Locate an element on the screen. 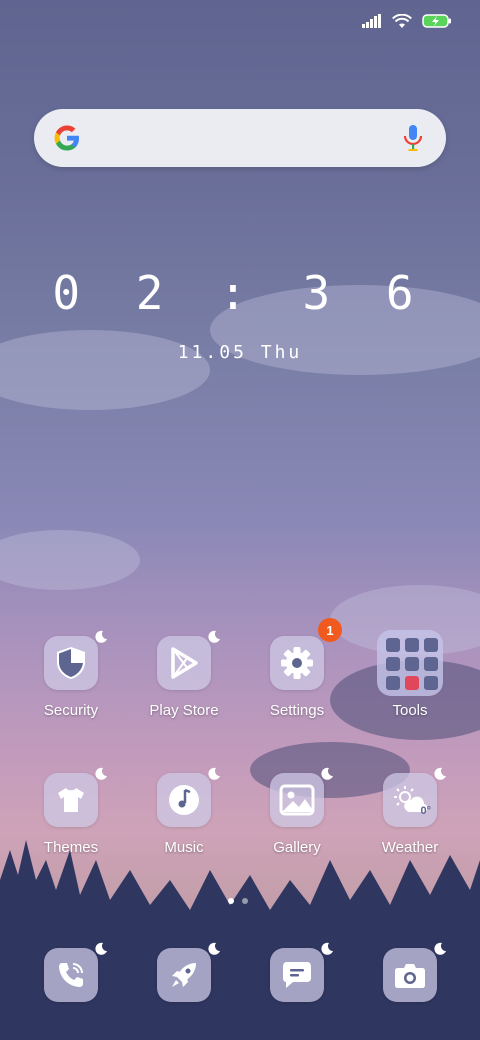  music-icon is located at coordinates (184, 800).